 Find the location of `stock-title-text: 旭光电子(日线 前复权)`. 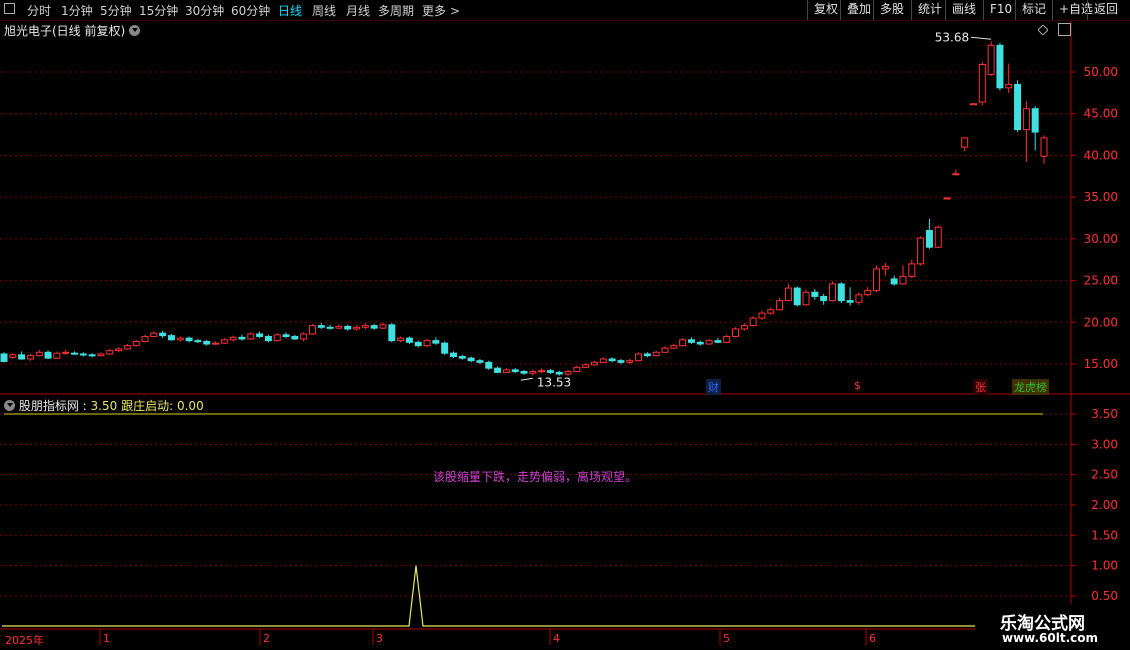

stock-title-text: 旭光电子(日线 前复权) is located at coordinates (65, 31).